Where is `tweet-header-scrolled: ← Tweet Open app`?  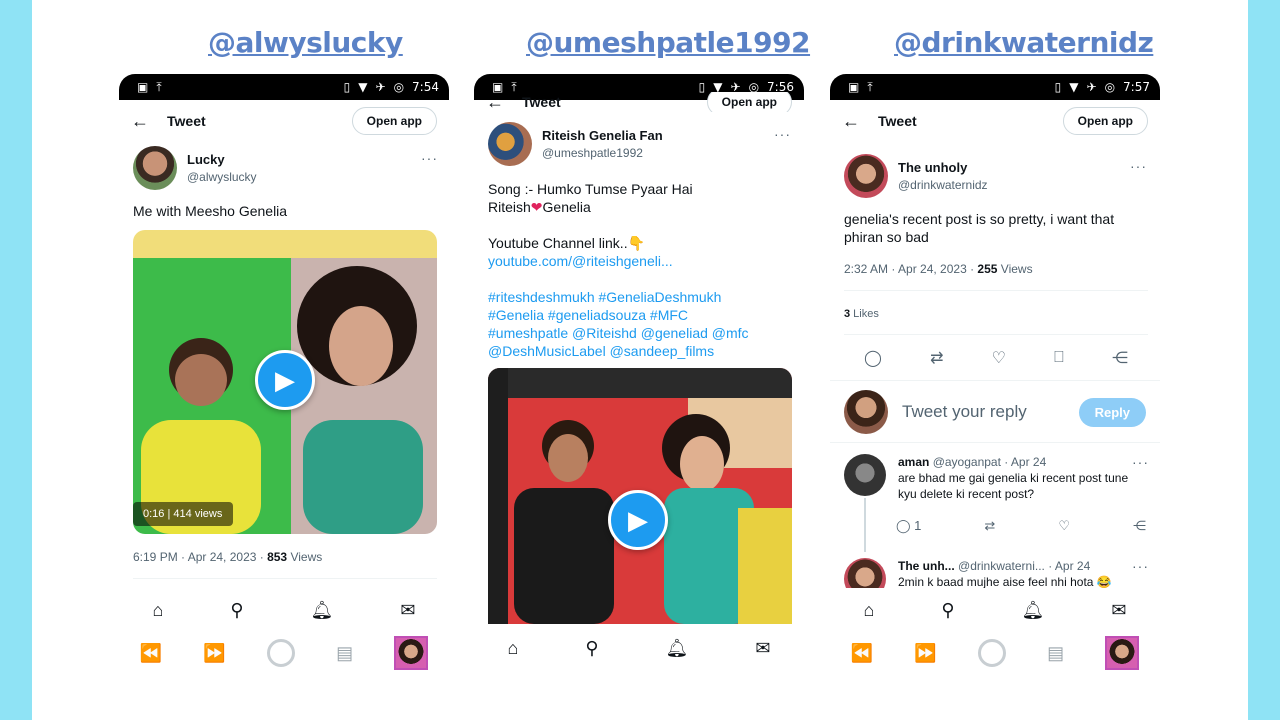
tweet-header-scrolled: ← Tweet Open app is located at coordinates (639, 102).